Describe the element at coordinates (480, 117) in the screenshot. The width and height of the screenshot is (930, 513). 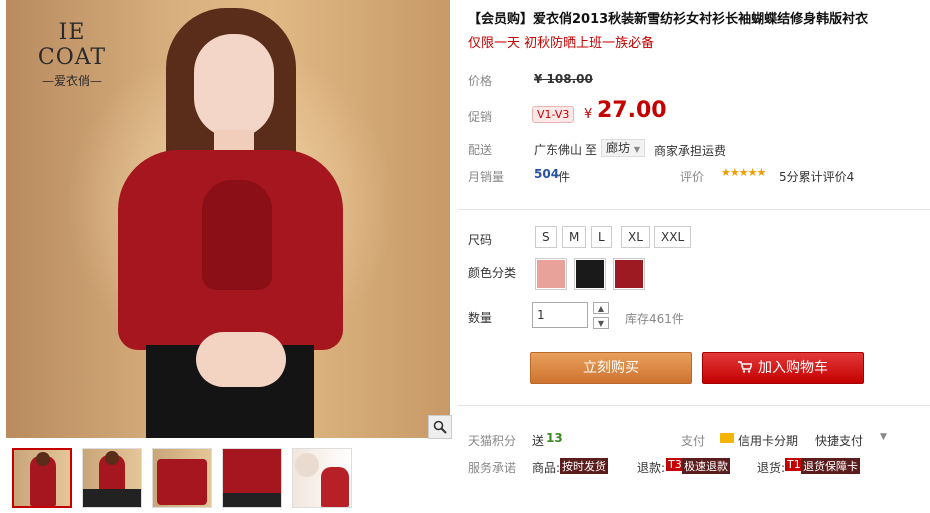
I see `promo-label: 促销` at that location.